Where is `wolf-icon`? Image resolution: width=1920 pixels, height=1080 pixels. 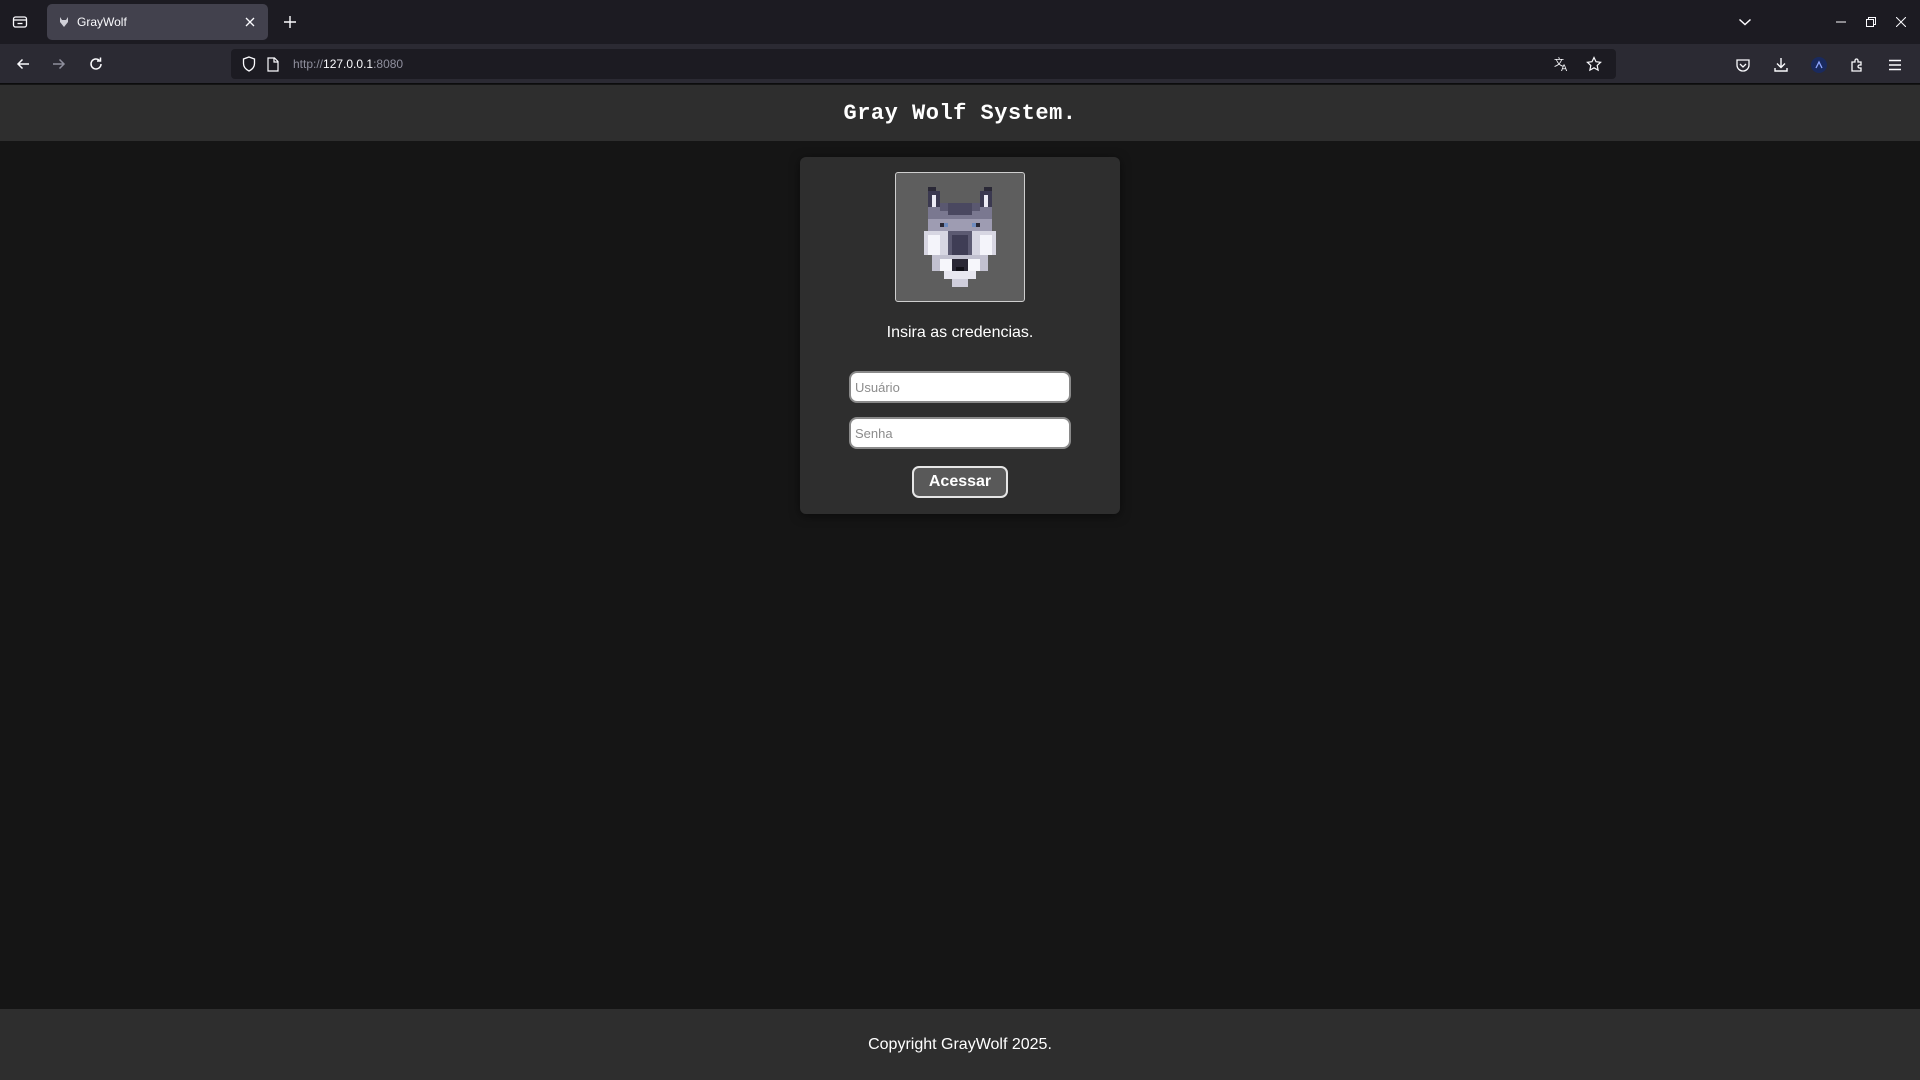 wolf-icon is located at coordinates (960, 237).